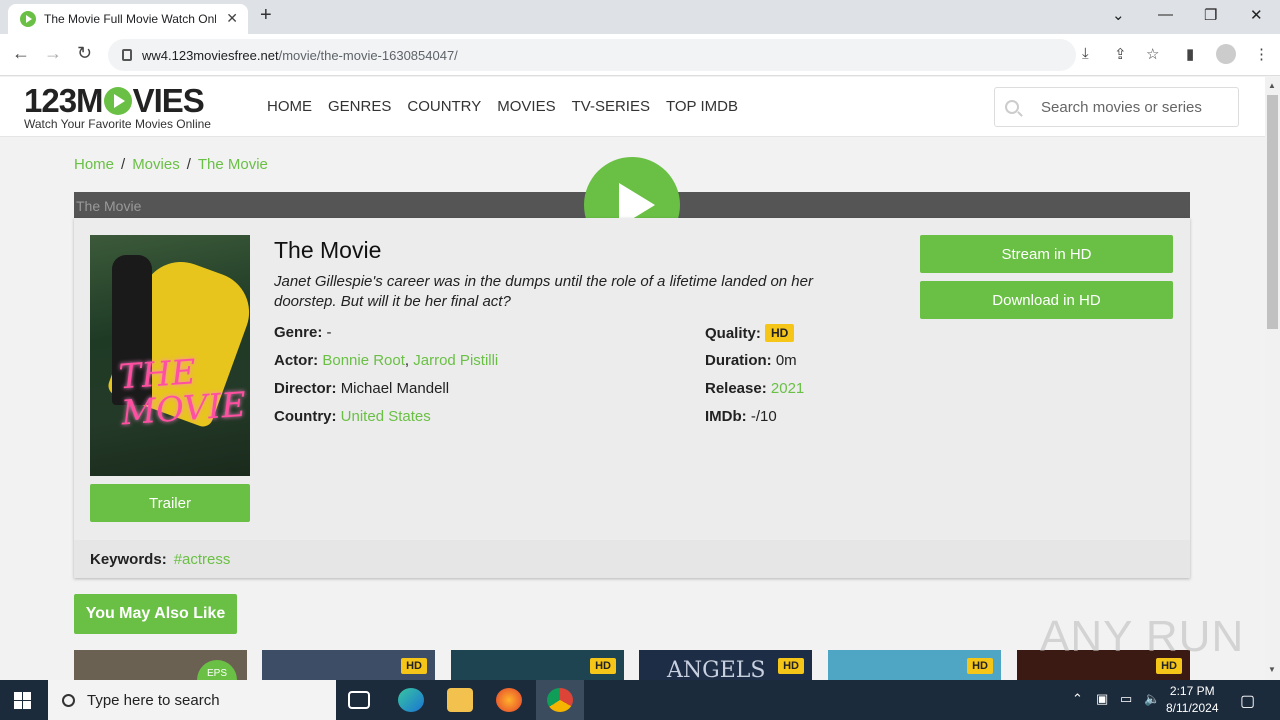 Image resolution: width=1280 pixels, height=720 pixels. What do you see at coordinates (1152, 699) in the screenshot?
I see `volume-icon: 🔈` at bounding box center [1152, 699].